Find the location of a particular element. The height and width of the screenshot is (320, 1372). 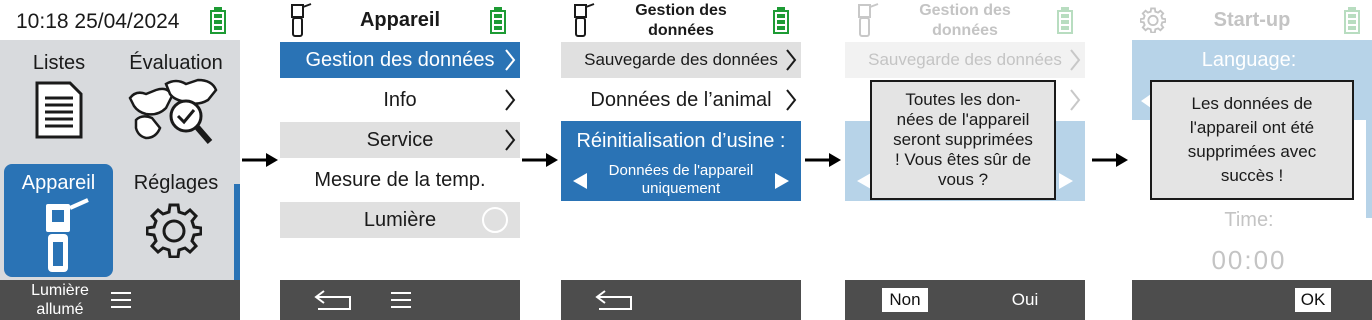

menu-item-label: Lumière is located at coordinates (400, 219).